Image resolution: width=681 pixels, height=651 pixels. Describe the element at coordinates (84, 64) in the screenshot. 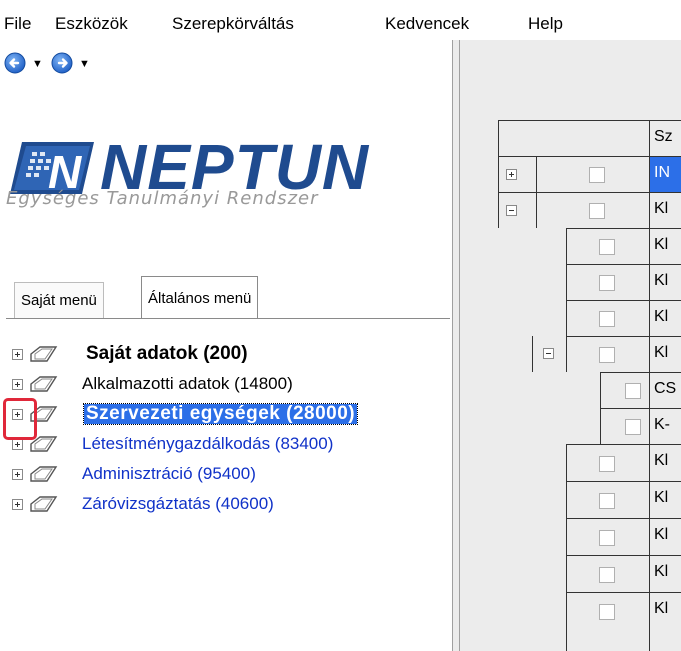

I see `forward-dropdown-icon: ▼` at that location.